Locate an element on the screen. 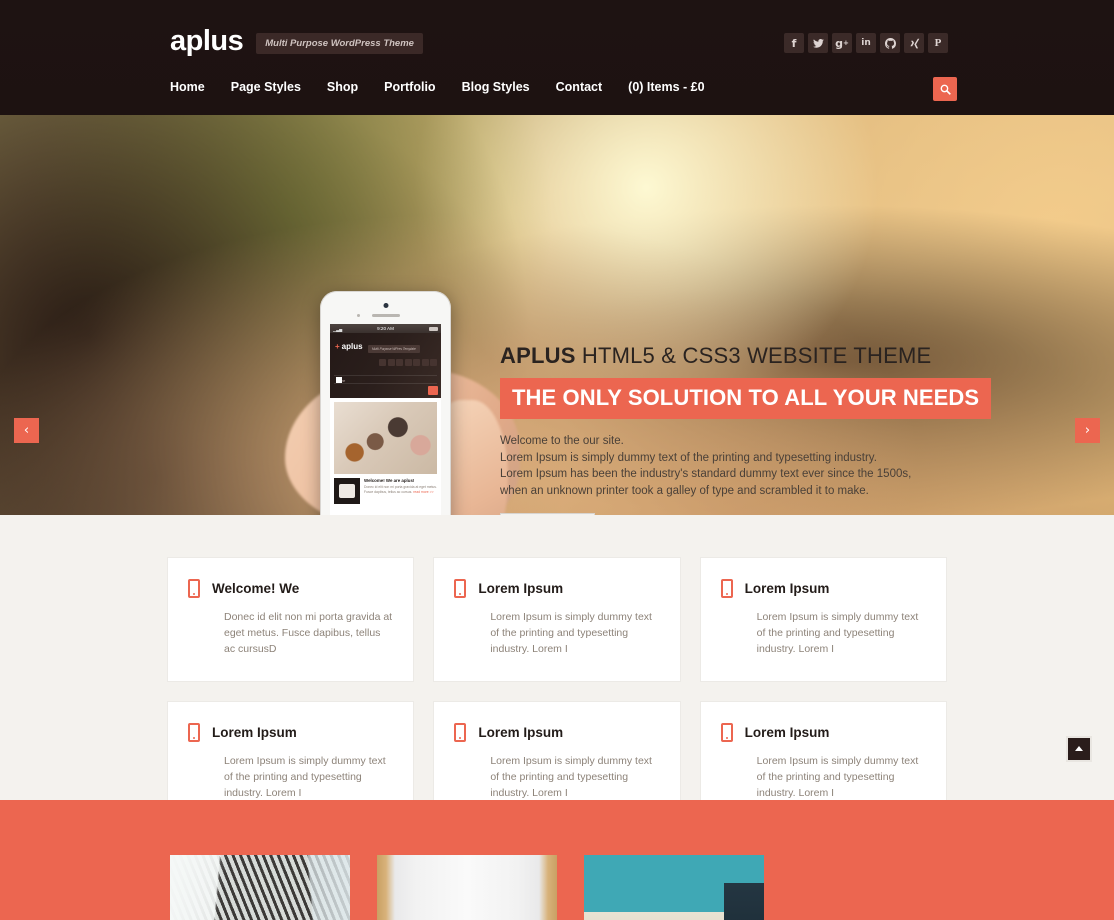 The image size is (1114, 920). phone-nav-row: Home is located at coordinates (385, 379).